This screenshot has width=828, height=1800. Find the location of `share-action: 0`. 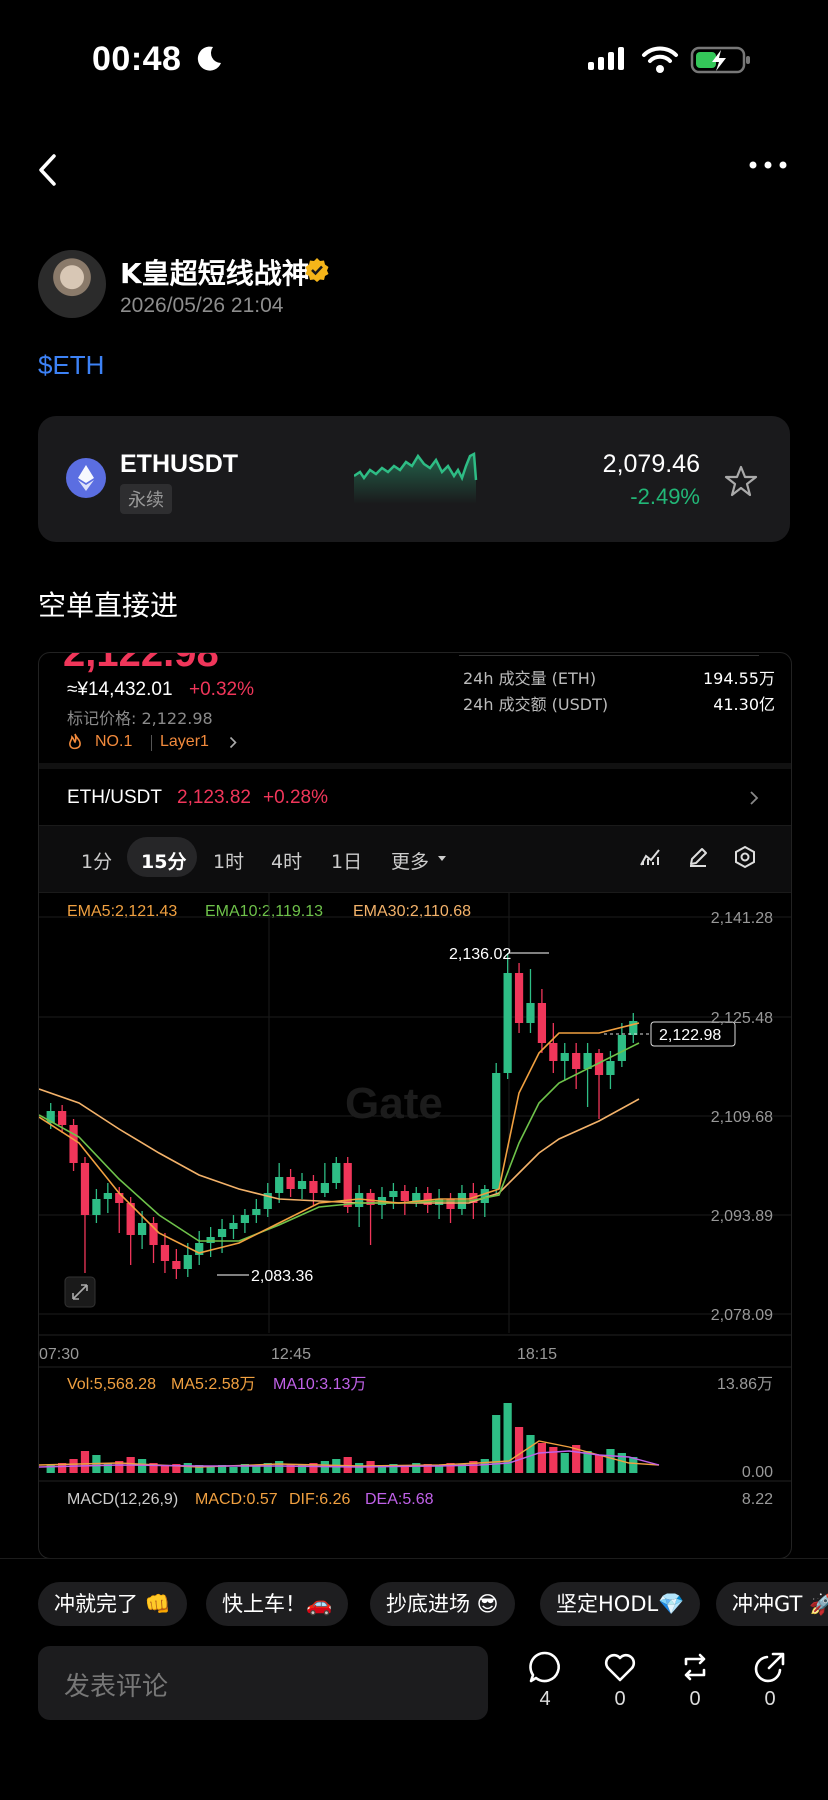

share-action: 0 is located at coordinates (770, 1680).